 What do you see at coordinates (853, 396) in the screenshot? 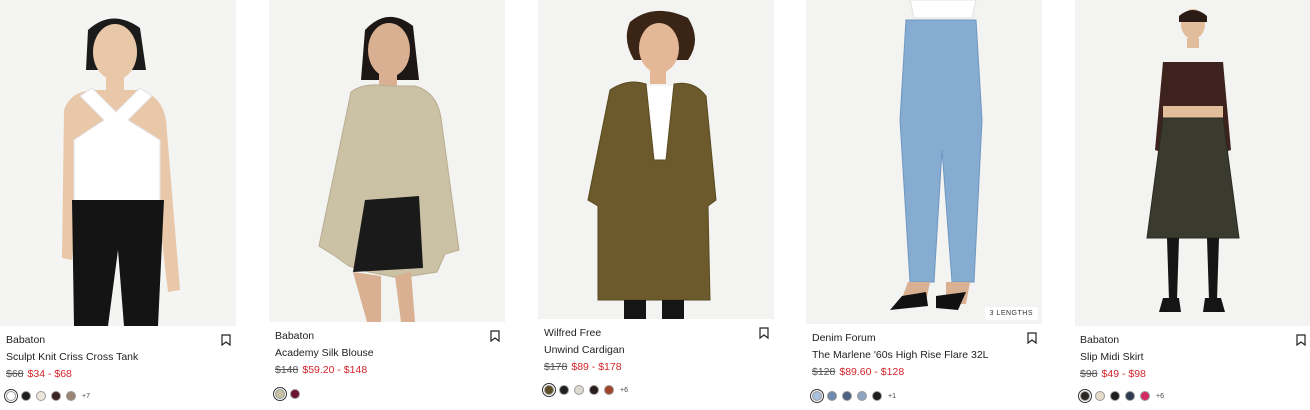
I see `color-swatches: +1` at bounding box center [853, 396].